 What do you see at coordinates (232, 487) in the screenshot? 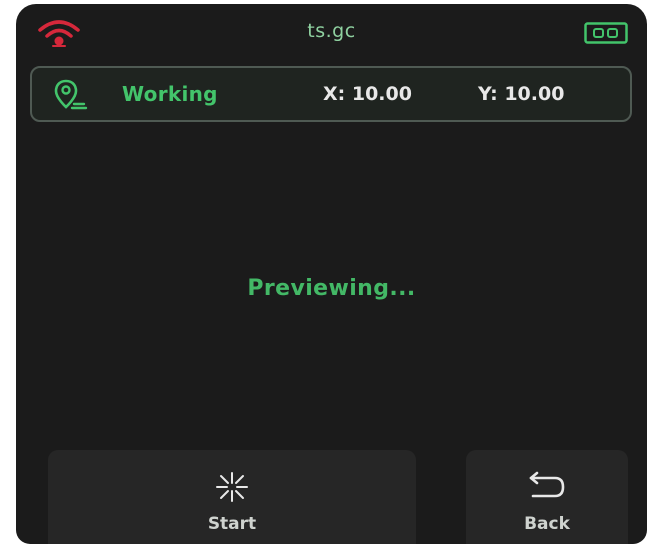
I see `start-burst-icon` at bounding box center [232, 487].